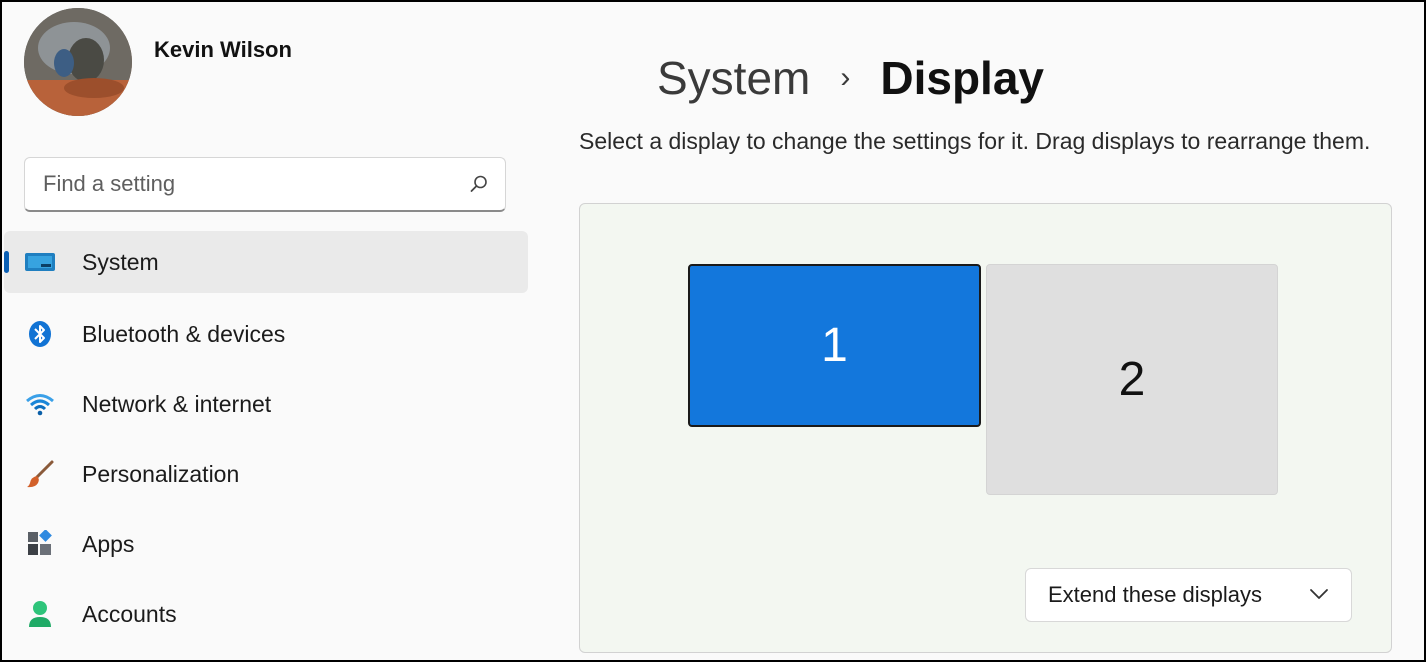 The image size is (1426, 662). Describe the element at coordinates (40, 474) in the screenshot. I see `paintbrush-icon` at that location.